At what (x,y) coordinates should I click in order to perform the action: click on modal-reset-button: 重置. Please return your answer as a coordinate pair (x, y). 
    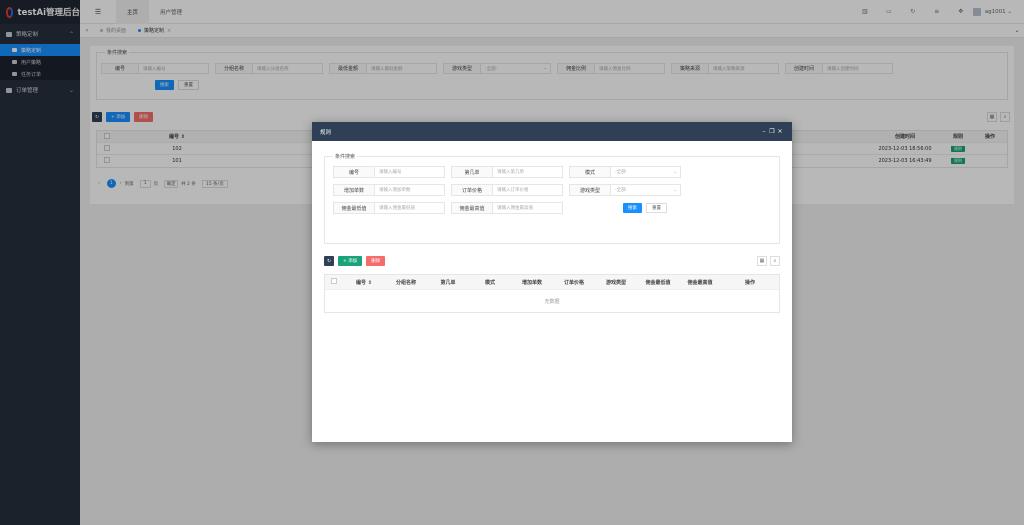
    Looking at the image, I should click on (656, 208).